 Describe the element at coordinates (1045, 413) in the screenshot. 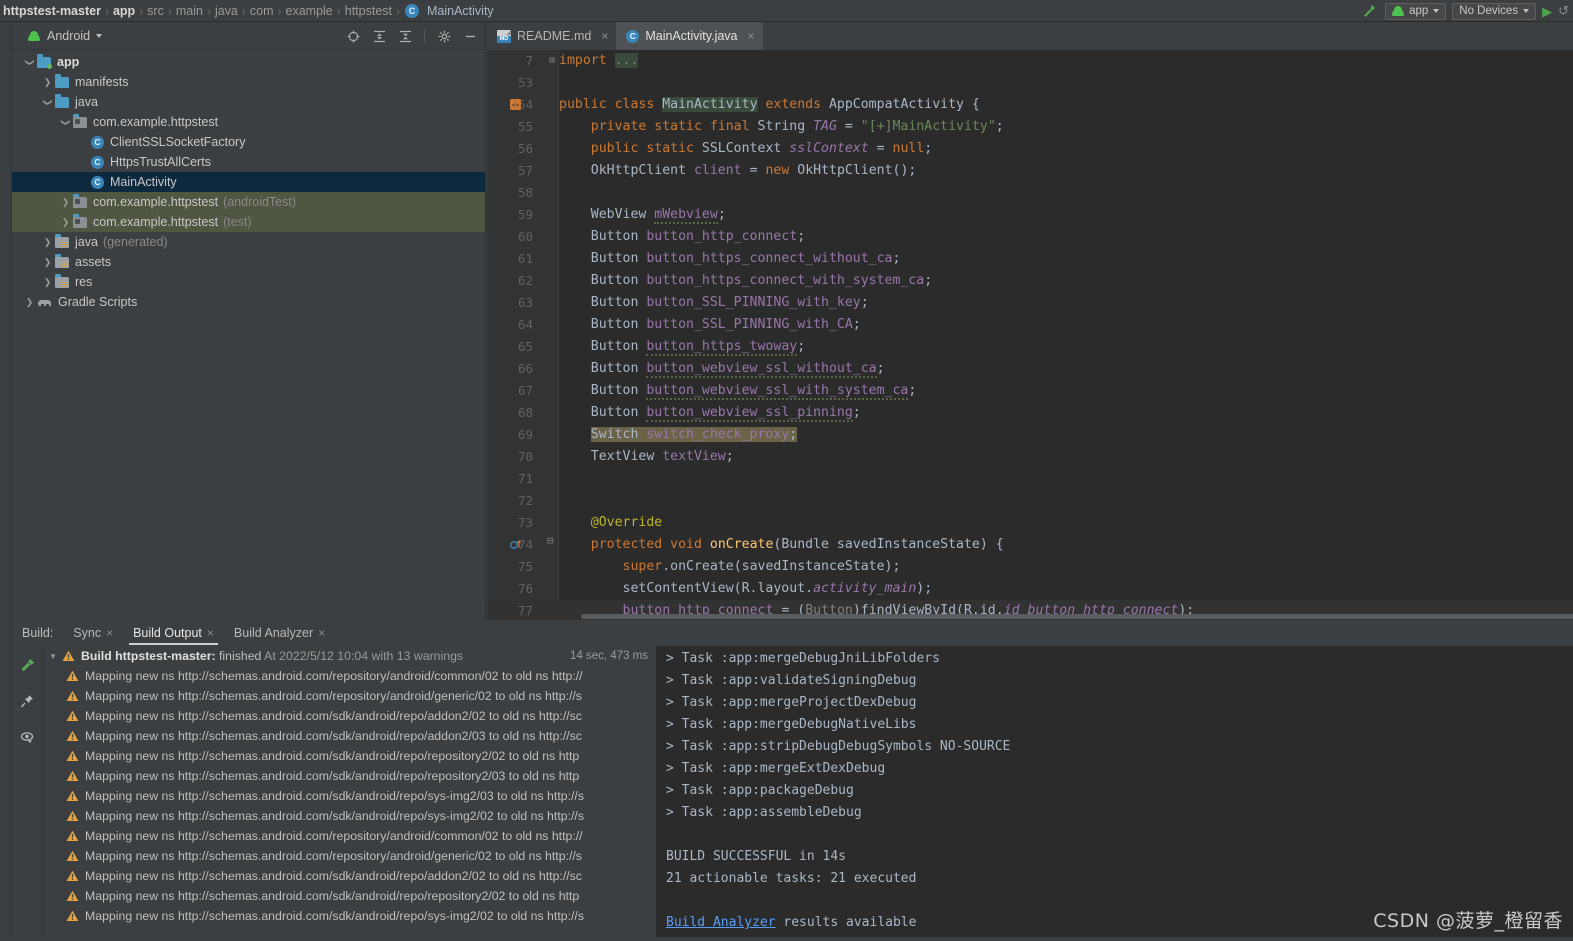

I see `code-line: 68 Button button_webview_ssl_pinning;` at that location.